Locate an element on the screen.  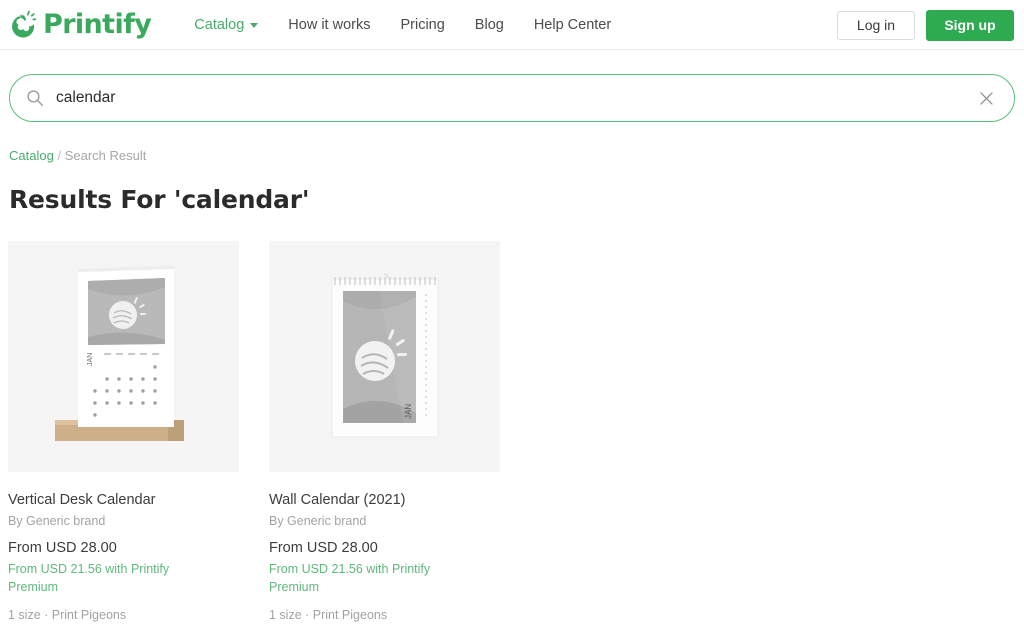
nav-item-catalog: Catalog is located at coordinates (226, 24).